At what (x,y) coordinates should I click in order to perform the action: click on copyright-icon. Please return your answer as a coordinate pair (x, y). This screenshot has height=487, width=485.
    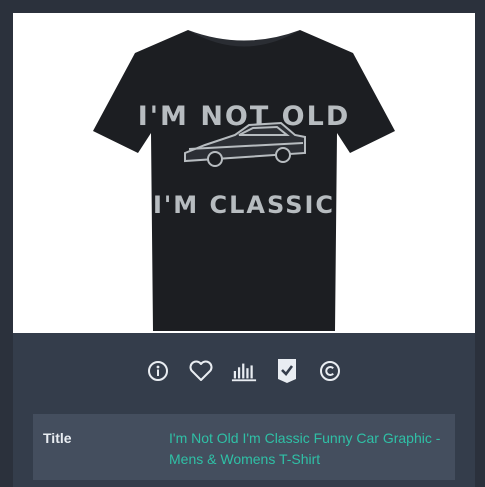
    Looking at the image, I should click on (330, 371).